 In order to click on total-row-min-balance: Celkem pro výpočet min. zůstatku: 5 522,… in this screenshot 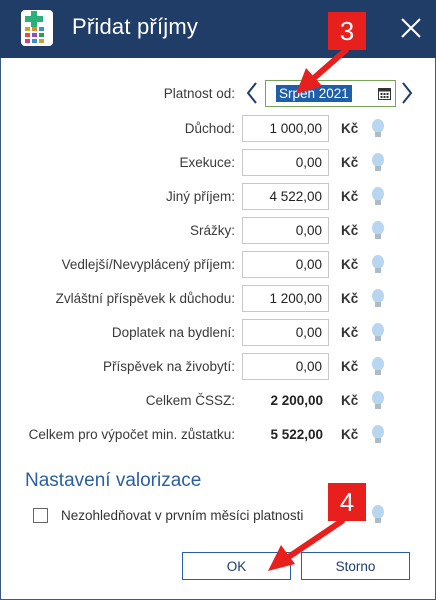, I will do `click(218, 435)`.